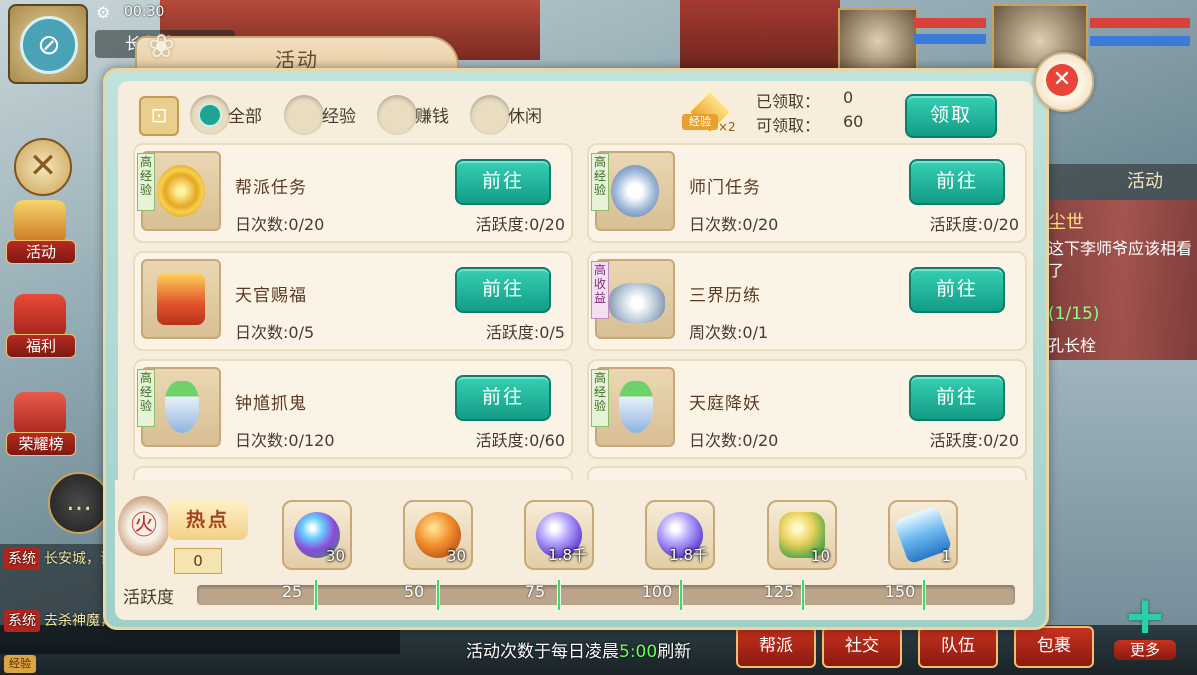 This screenshot has height=675, width=1197. Describe the element at coordinates (271, 296) in the screenshot. I see `activity-name: 天官赐福` at that location.